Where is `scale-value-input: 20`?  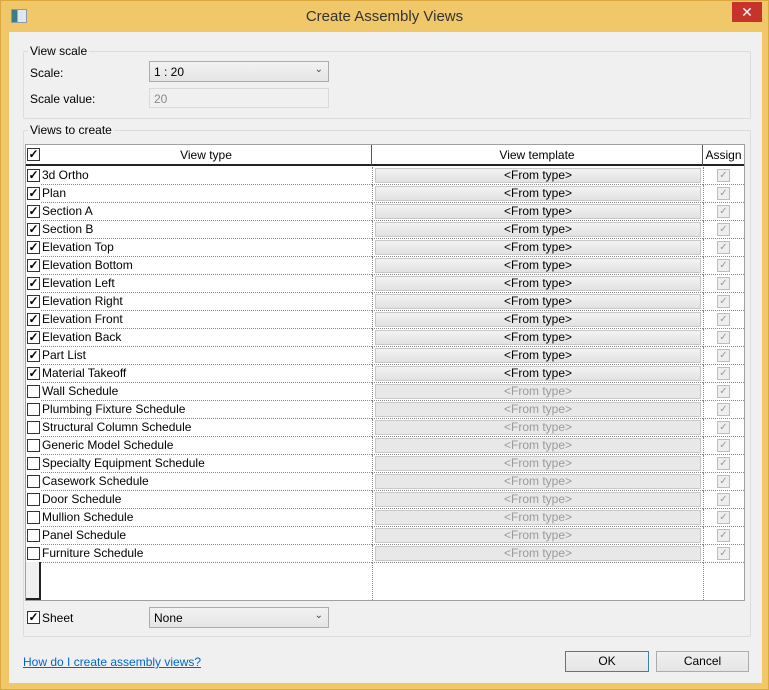 scale-value-input: 20 is located at coordinates (239, 98).